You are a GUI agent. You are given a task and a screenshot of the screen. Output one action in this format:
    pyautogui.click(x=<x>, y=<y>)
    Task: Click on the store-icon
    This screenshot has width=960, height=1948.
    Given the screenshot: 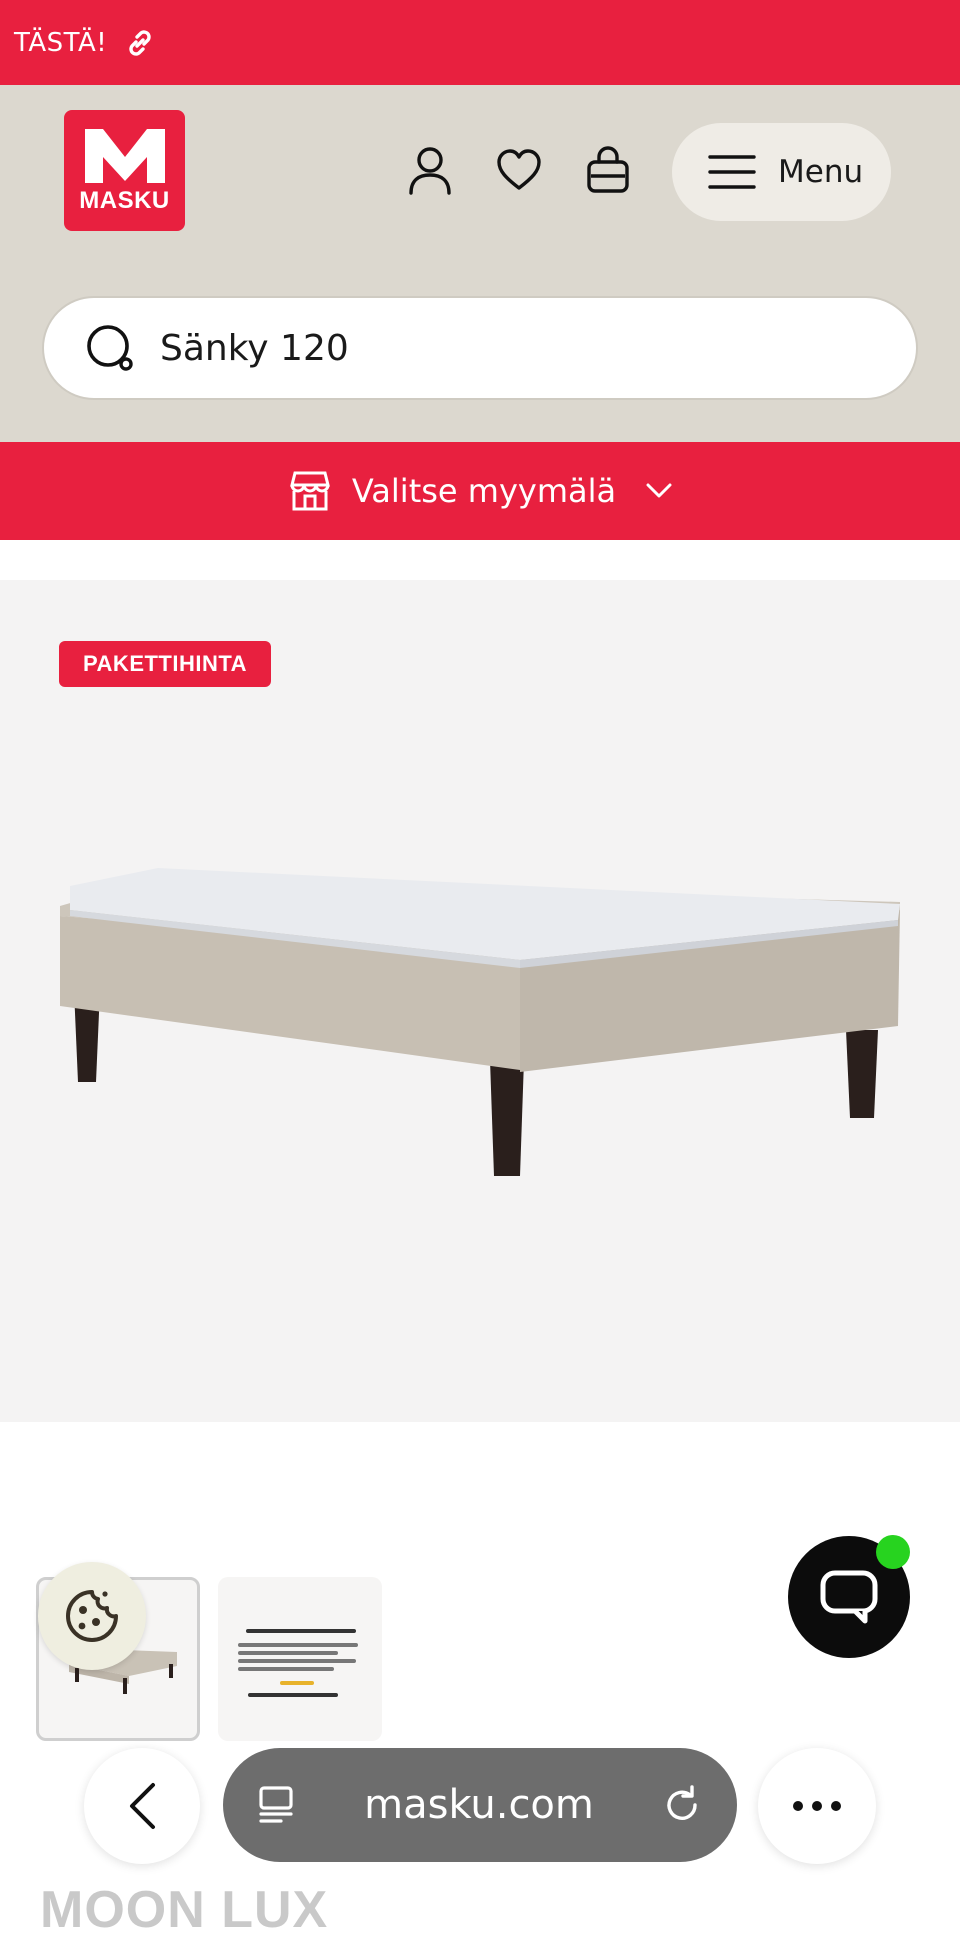 What is the action you would take?
    pyautogui.click(x=309, y=491)
    